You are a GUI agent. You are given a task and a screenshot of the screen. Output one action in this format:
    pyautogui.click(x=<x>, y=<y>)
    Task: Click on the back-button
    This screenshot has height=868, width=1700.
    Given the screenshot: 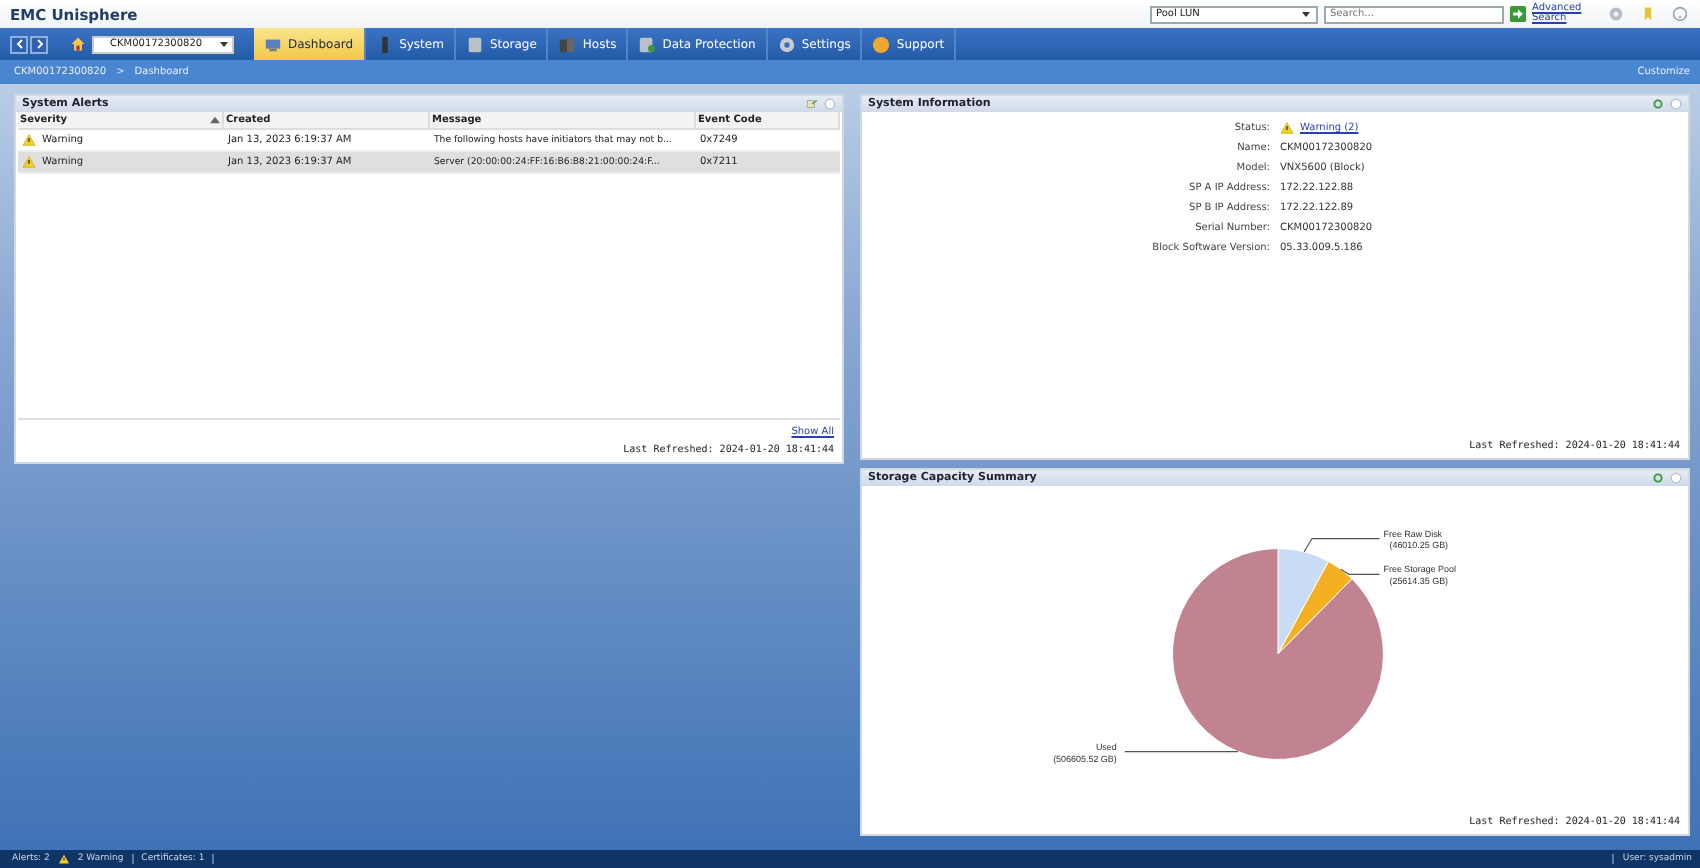 What is the action you would take?
    pyautogui.click(x=19, y=44)
    